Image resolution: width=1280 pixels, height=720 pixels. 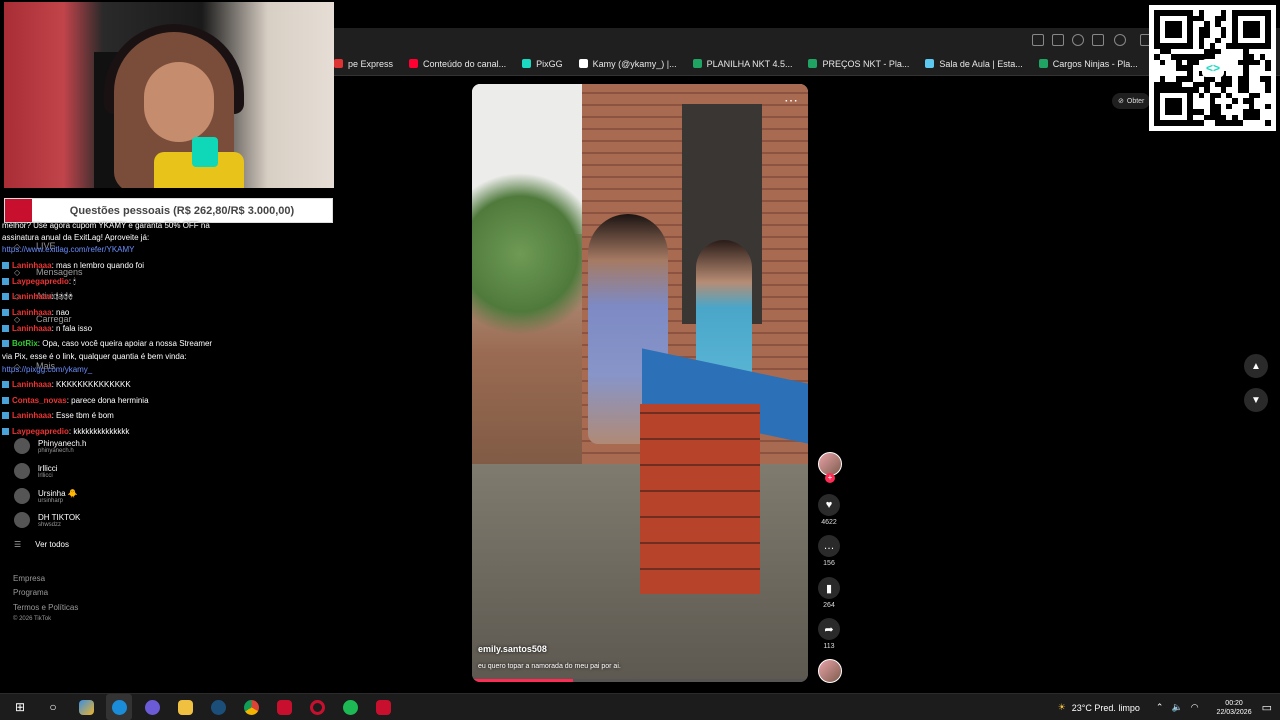 What do you see at coordinates (1176, 707) in the screenshot?
I see `speaker-icon: 🔈` at bounding box center [1176, 707].